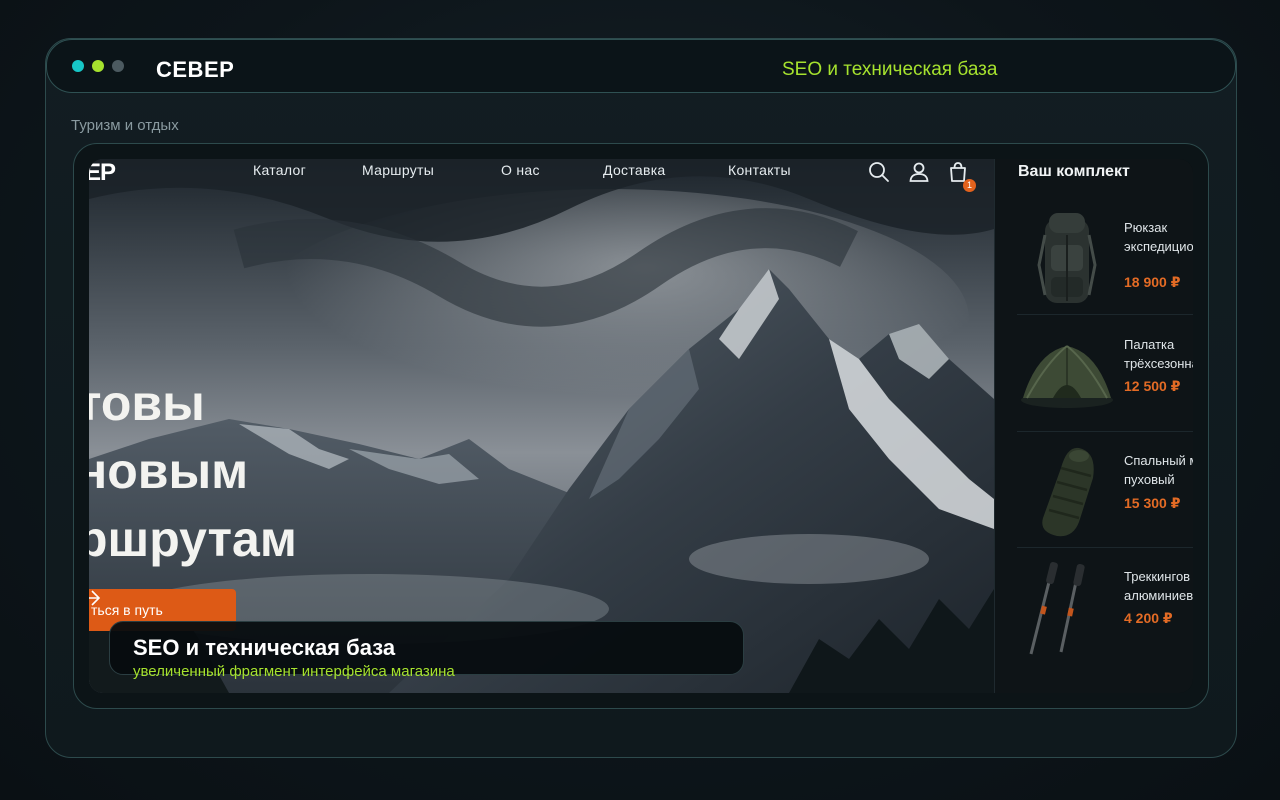 The height and width of the screenshot is (800, 1280). I want to click on product-name-line1: Палатка, so click(1149, 344).